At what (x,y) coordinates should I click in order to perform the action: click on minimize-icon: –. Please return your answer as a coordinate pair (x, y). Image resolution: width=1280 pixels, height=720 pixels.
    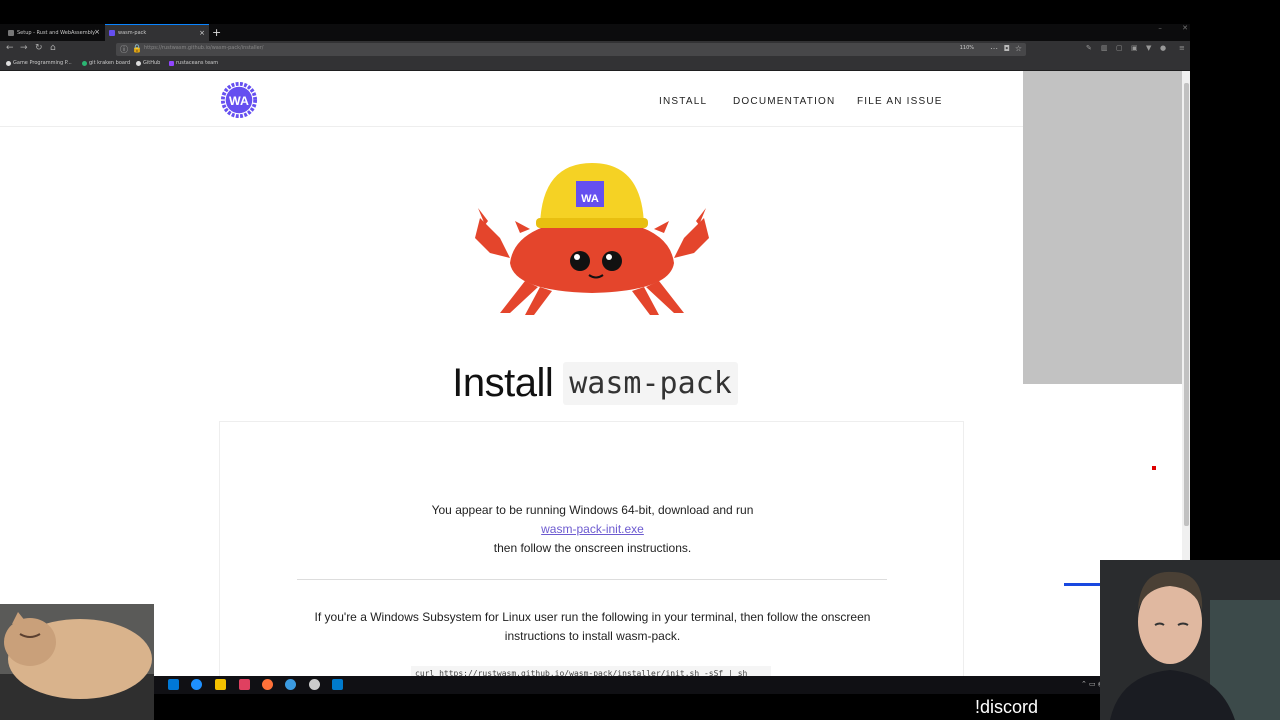
    Looking at the image, I should click on (1160, 28).